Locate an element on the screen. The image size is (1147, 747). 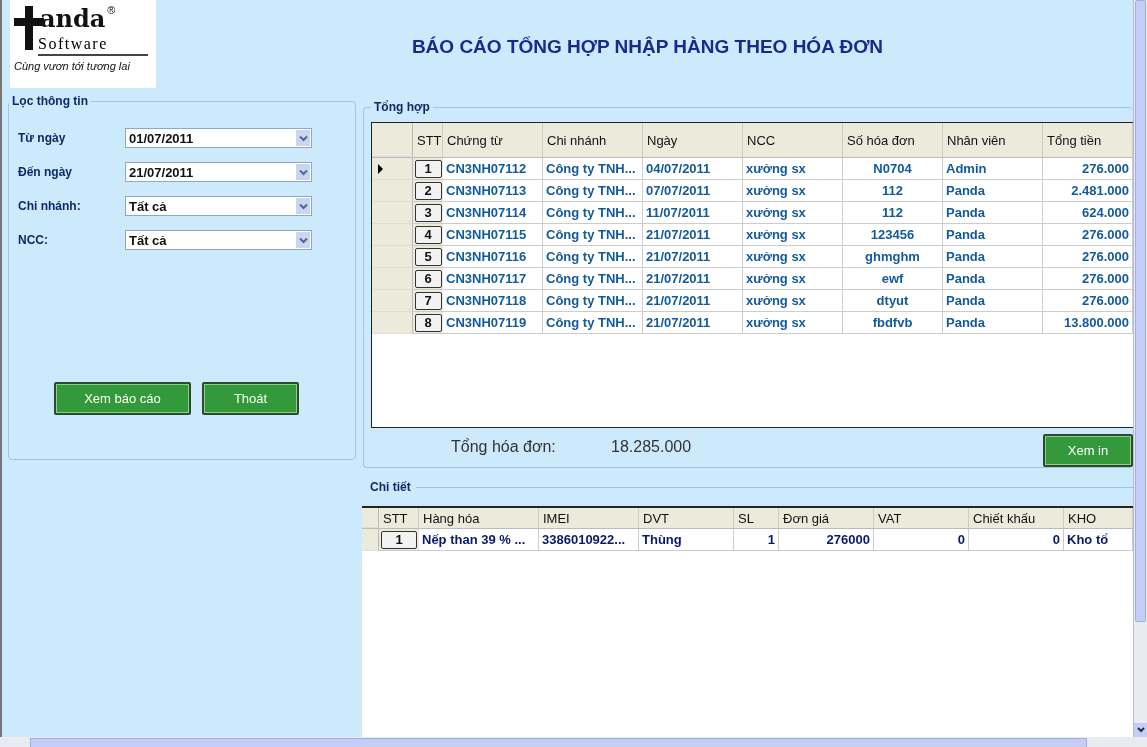
row-number-button: 3 is located at coordinates (428, 212).